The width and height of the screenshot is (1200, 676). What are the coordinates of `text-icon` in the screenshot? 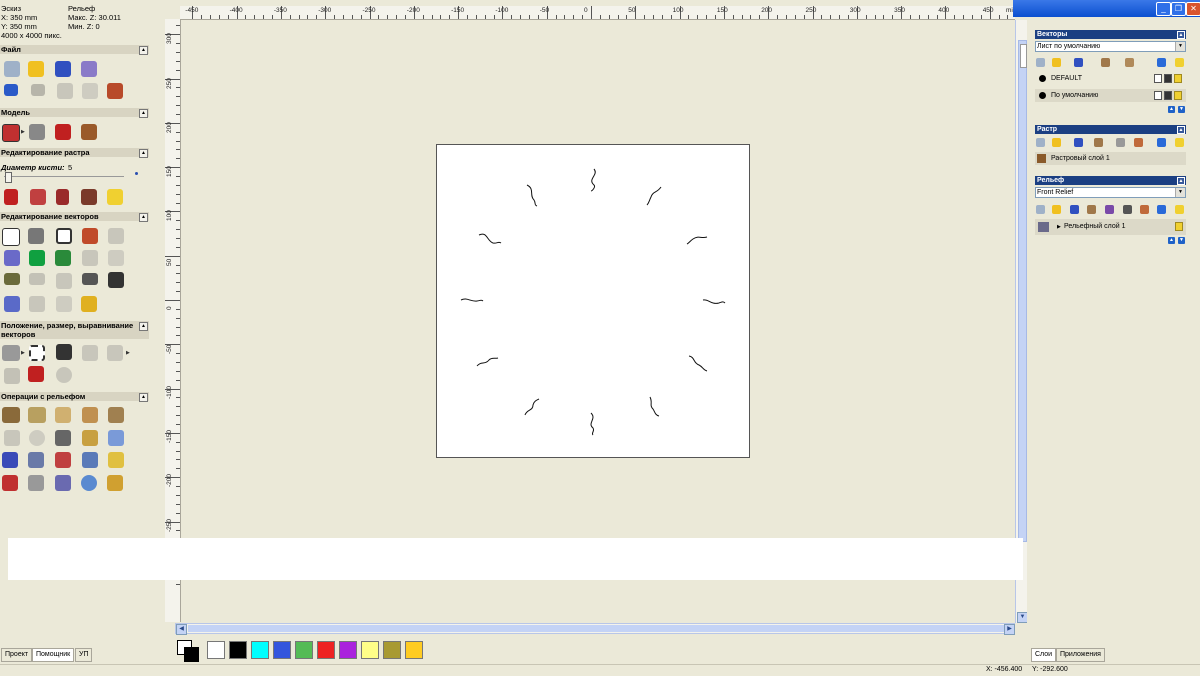 It's located at (90, 236).